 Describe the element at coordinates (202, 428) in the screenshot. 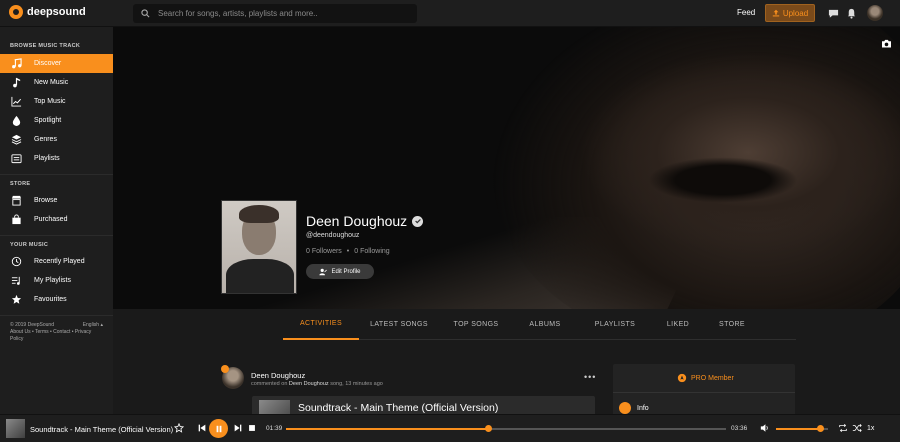

I see `previous-icon` at that location.